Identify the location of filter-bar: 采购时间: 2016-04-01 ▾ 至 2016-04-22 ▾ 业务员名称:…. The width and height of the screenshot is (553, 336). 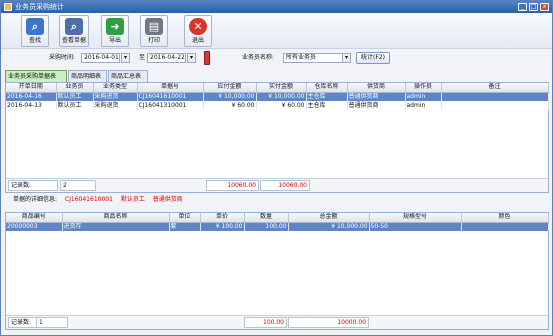
(276, 59).